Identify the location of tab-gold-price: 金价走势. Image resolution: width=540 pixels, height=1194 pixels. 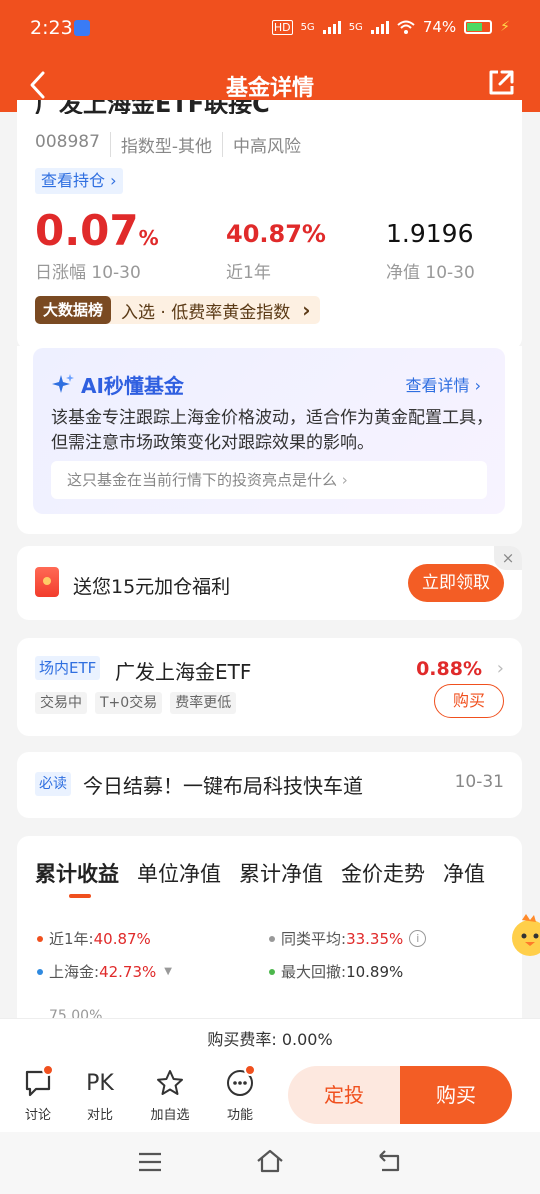
(383, 873).